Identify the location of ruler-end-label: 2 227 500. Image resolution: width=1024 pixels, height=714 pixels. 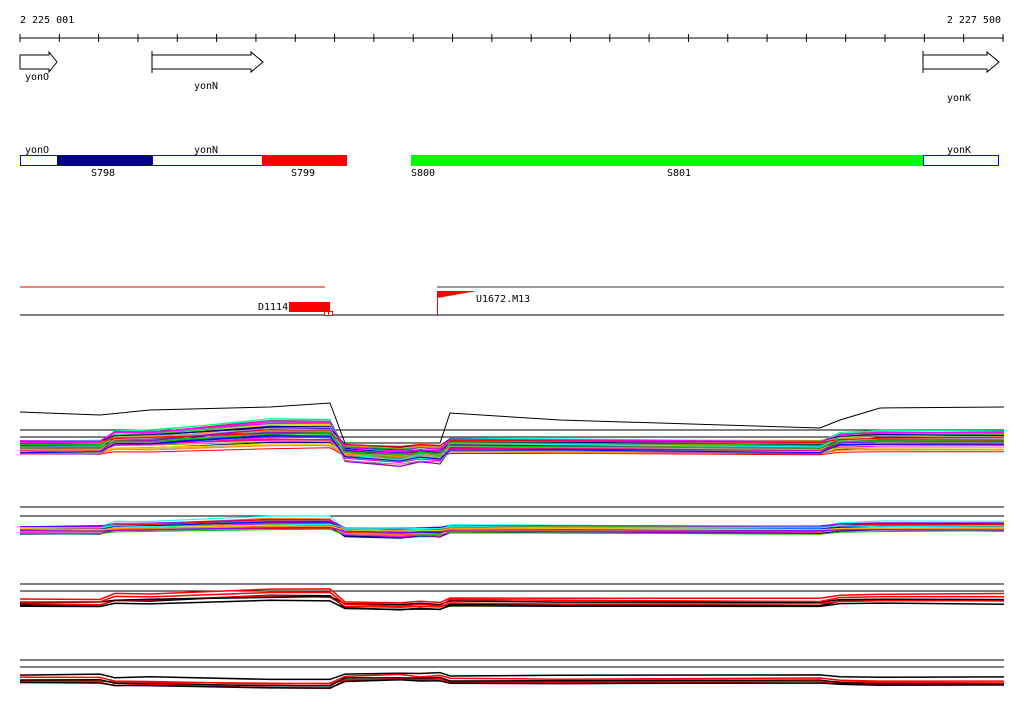
(974, 20).